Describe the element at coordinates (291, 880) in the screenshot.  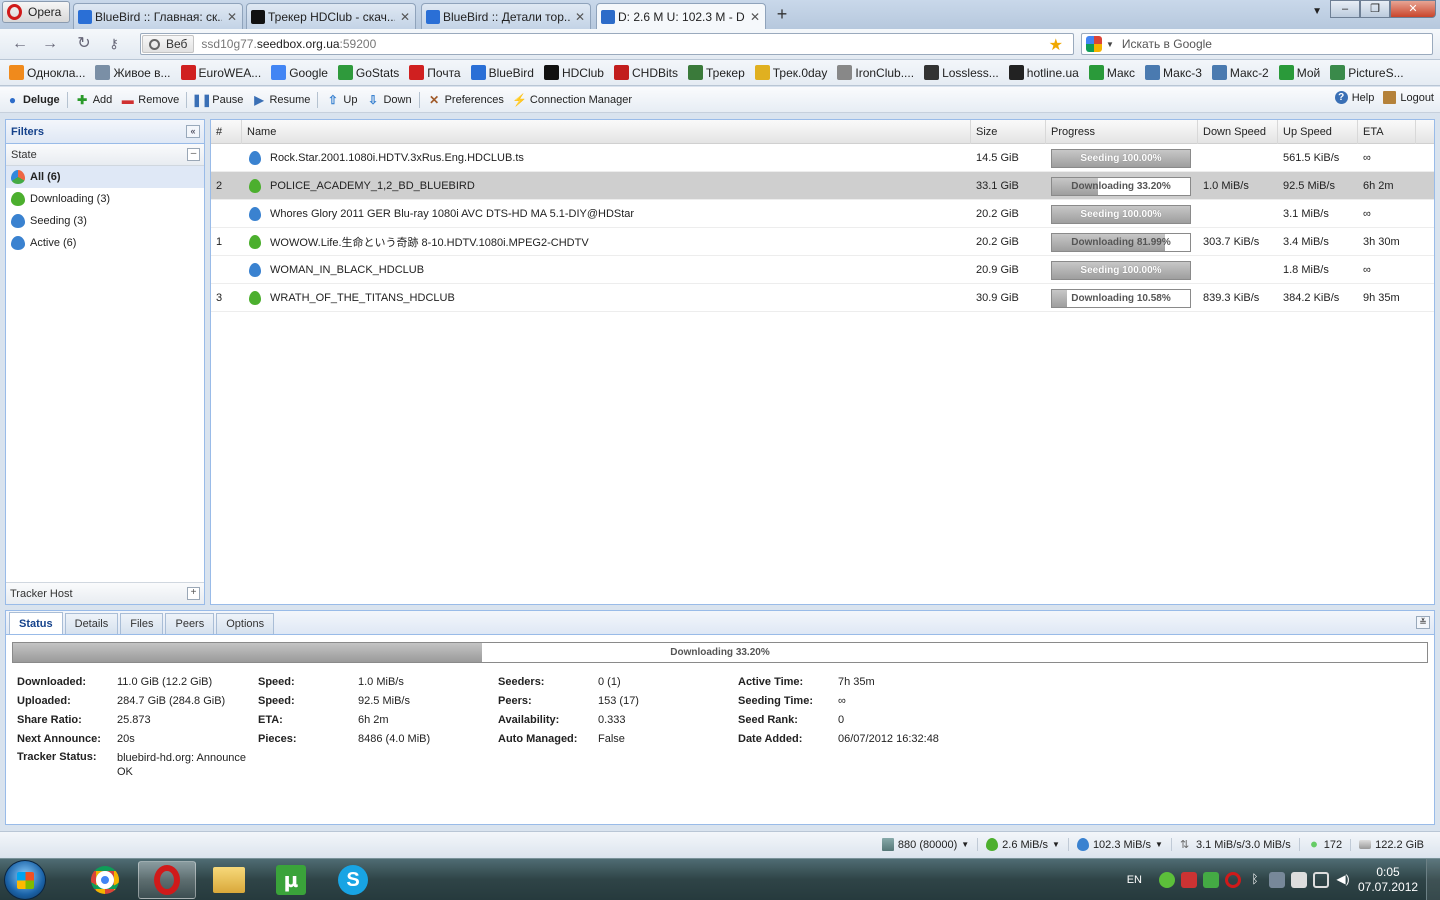
I see `taskbar-utorrent-icon: µ` at that location.